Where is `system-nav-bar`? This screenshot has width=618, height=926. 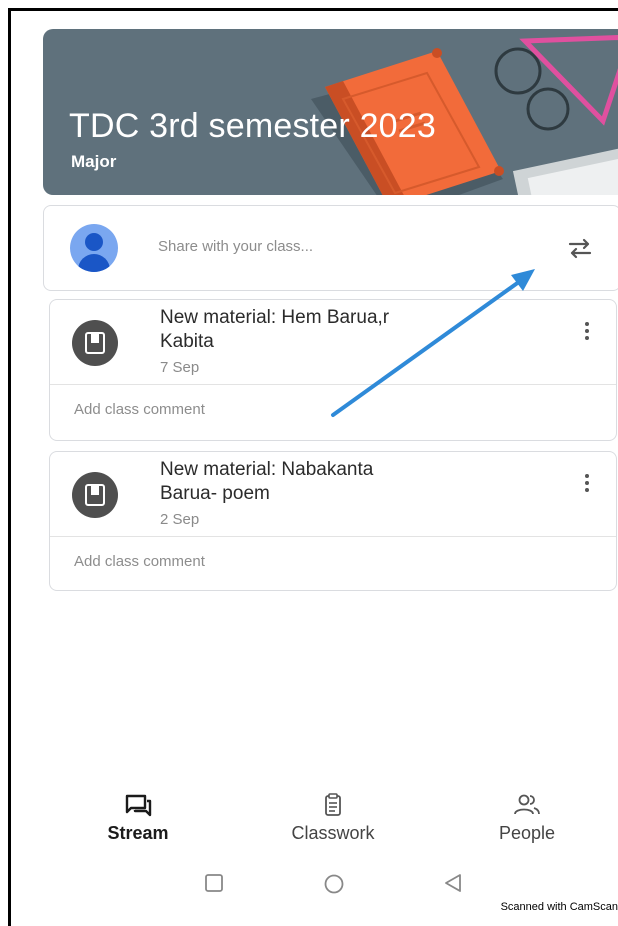
system-nav-bar is located at coordinates (314, 882).